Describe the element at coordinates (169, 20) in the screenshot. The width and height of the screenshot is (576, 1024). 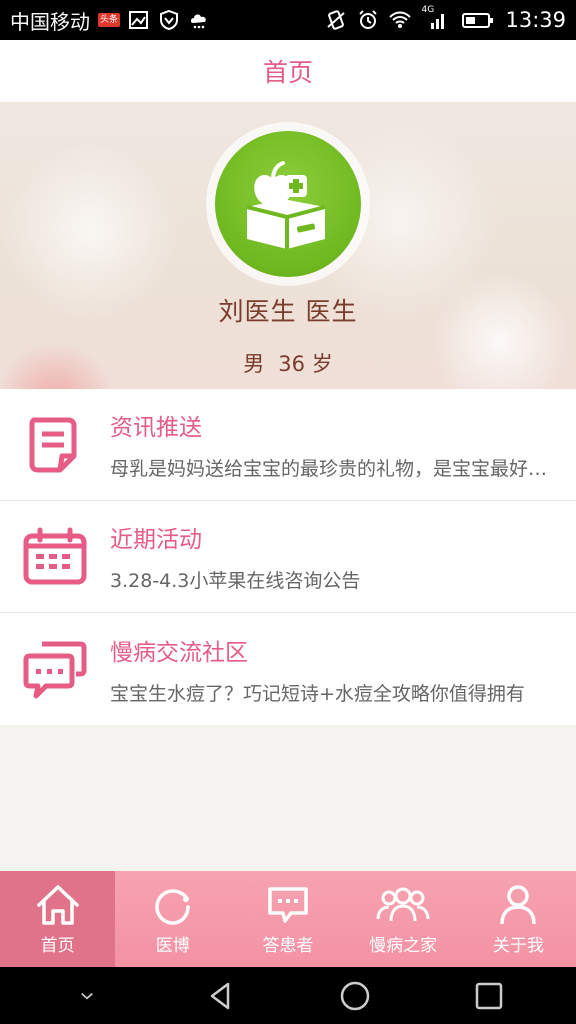
I see `shield-icon` at that location.